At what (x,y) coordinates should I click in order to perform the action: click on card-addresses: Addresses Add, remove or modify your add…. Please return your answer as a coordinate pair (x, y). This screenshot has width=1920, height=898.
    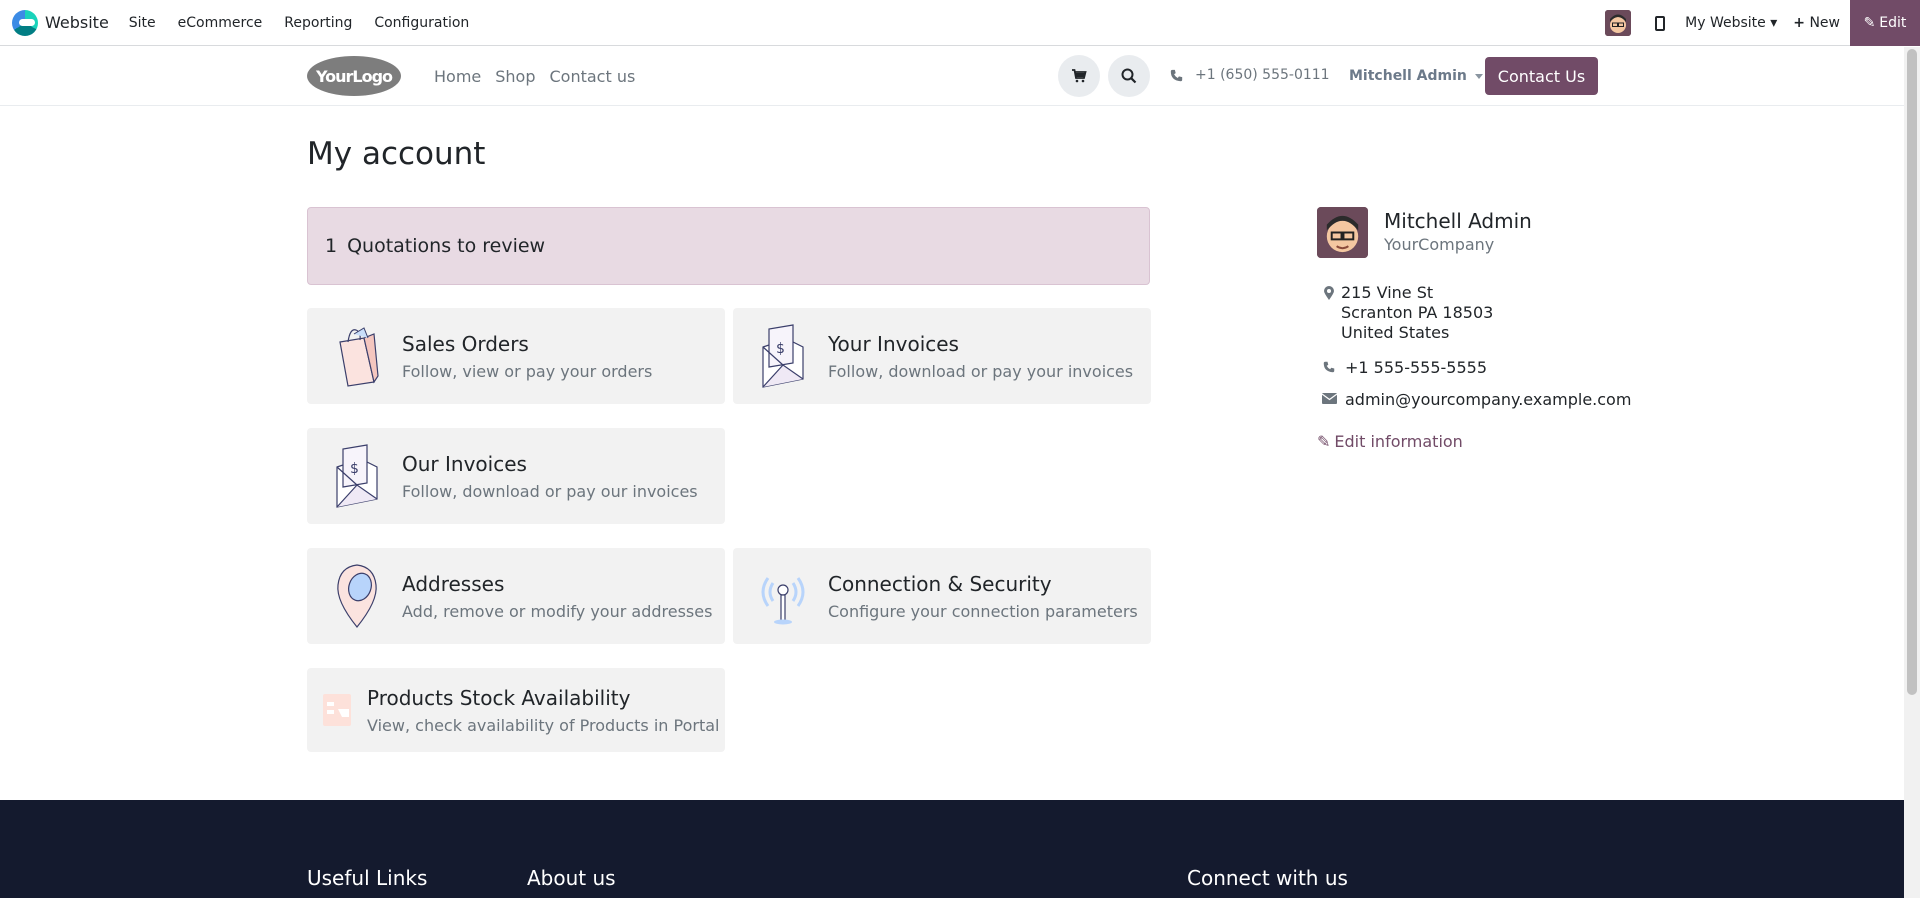
    Looking at the image, I should click on (516, 596).